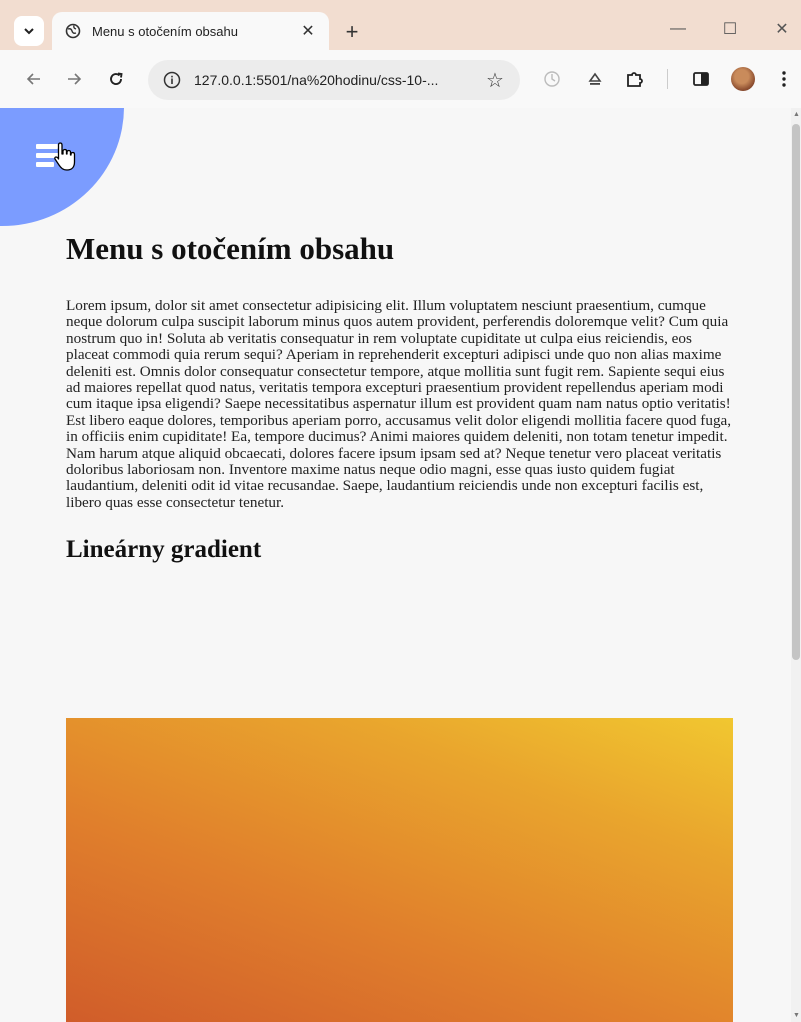 The height and width of the screenshot is (1022, 801). What do you see at coordinates (495, 80) in the screenshot?
I see `star-icon: ☆` at bounding box center [495, 80].